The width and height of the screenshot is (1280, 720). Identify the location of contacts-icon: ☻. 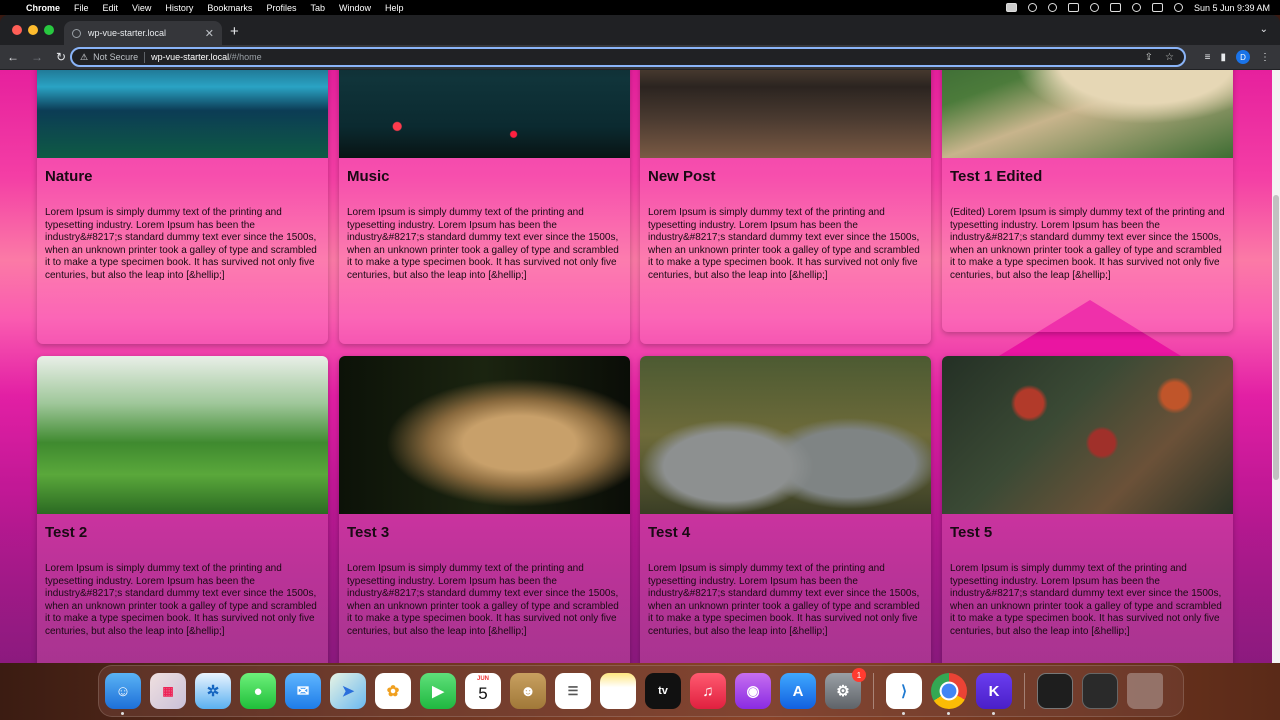
(528, 691).